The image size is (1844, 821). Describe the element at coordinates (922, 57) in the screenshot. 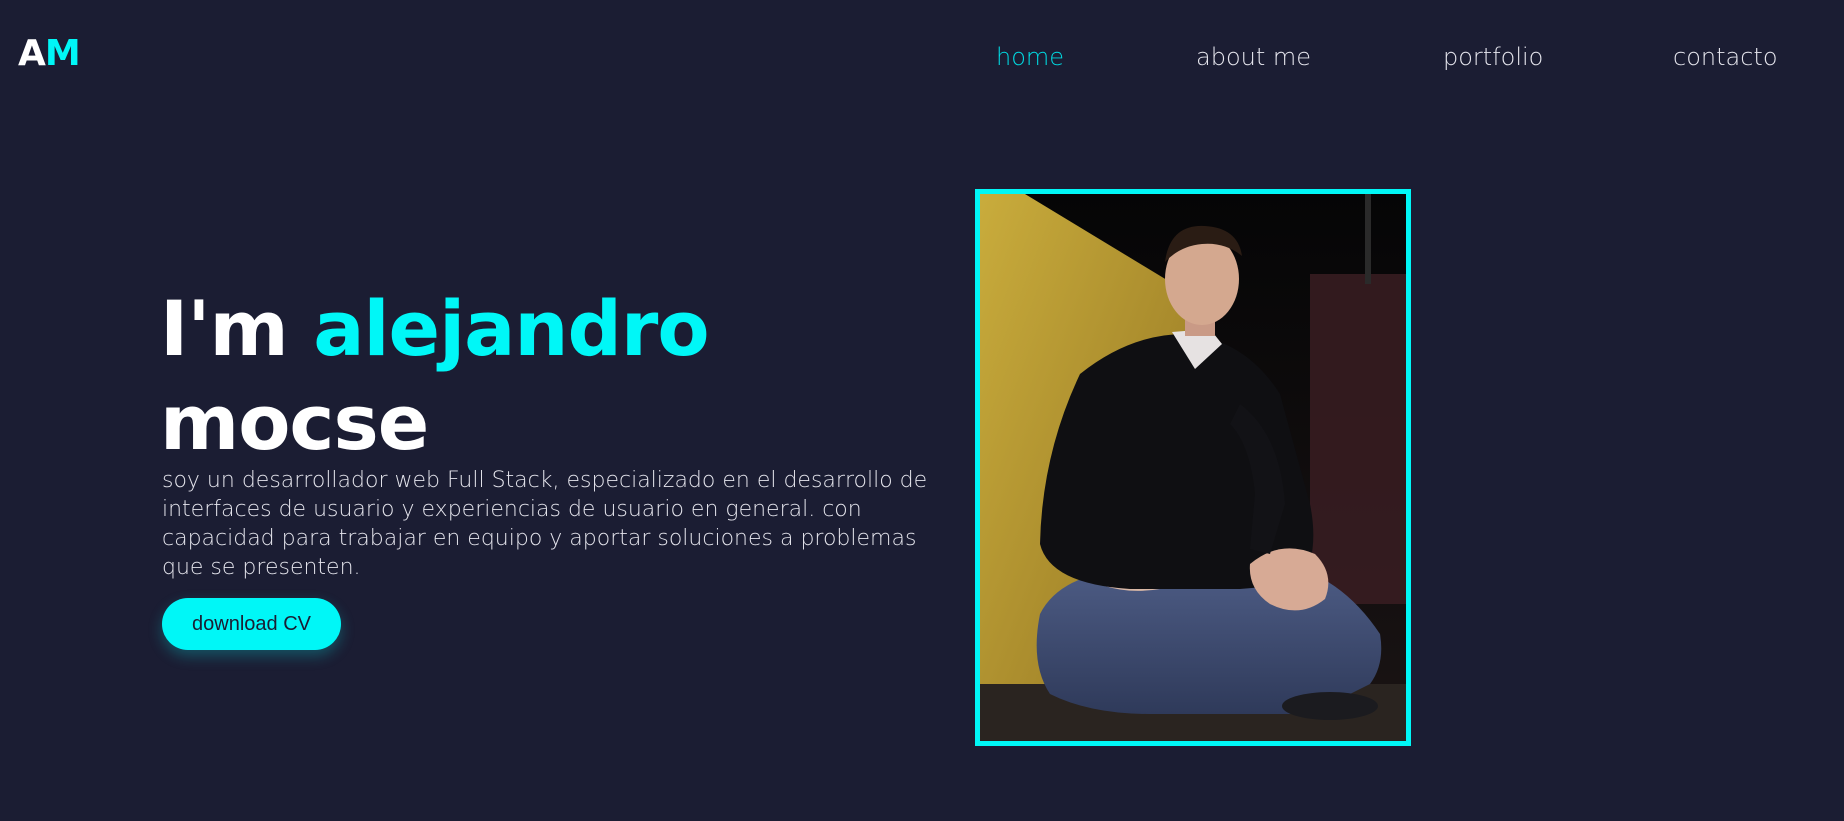

I see `main-nav: home about me portfolio contacto` at that location.